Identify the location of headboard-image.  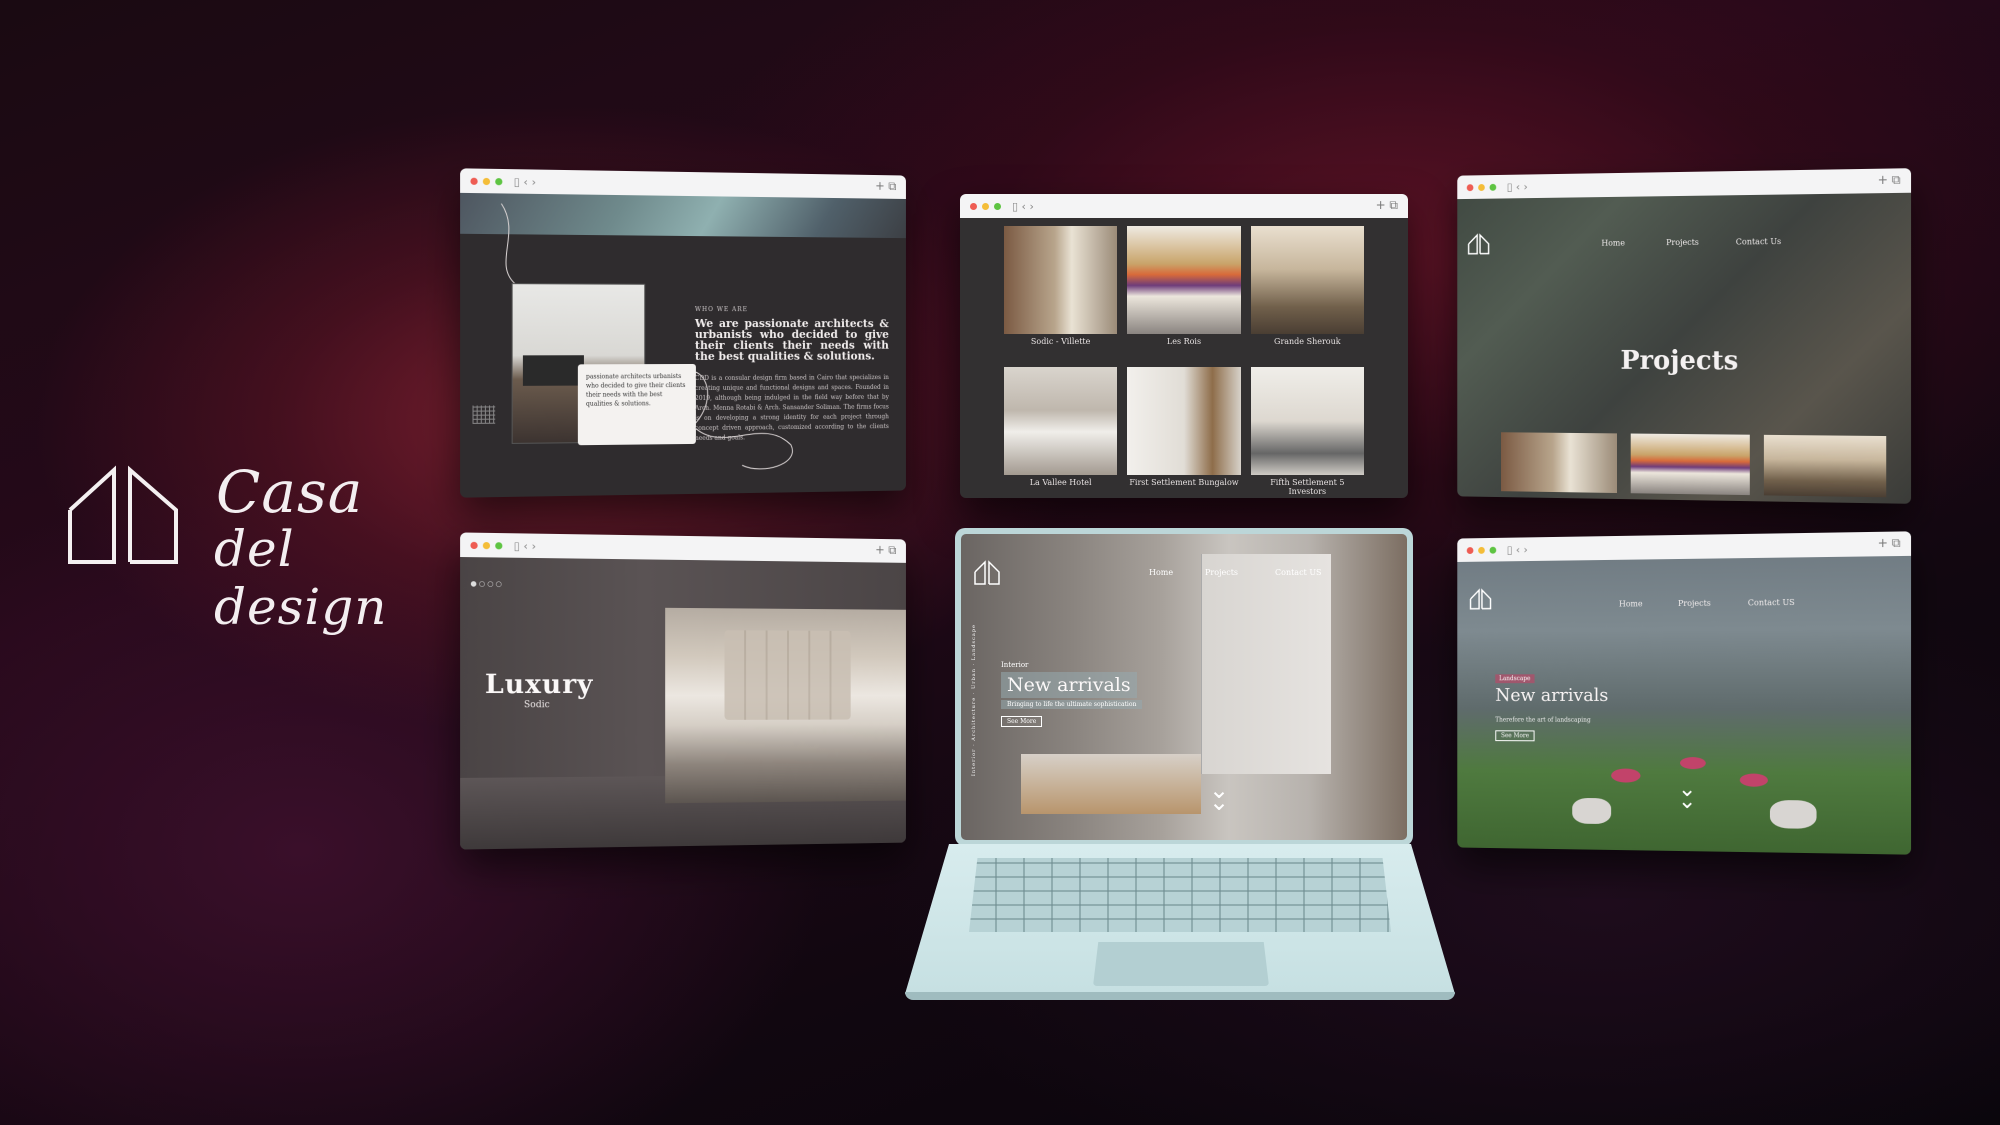
(787, 675).